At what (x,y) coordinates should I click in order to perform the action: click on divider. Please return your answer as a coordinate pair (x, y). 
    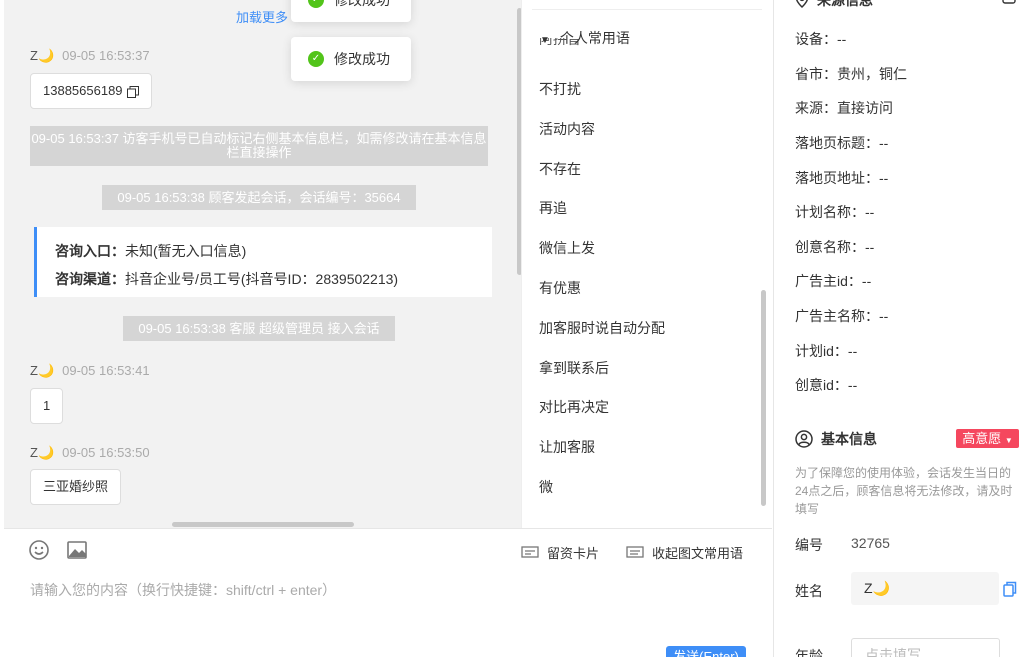
    Looking at the image, I should click on (647, 9).